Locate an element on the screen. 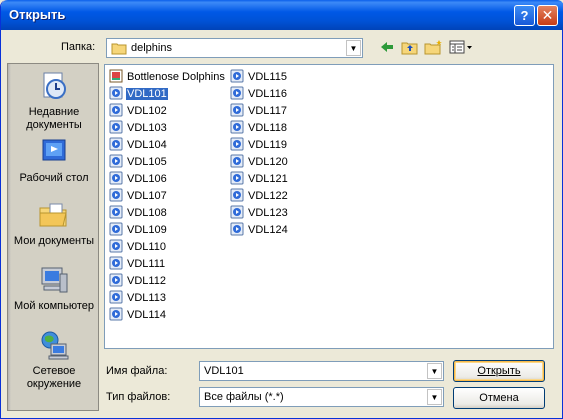 The width and height of the screenshot is (563, 419). filename-input: VDL101 ▼ is located at coordinates (321, 371).